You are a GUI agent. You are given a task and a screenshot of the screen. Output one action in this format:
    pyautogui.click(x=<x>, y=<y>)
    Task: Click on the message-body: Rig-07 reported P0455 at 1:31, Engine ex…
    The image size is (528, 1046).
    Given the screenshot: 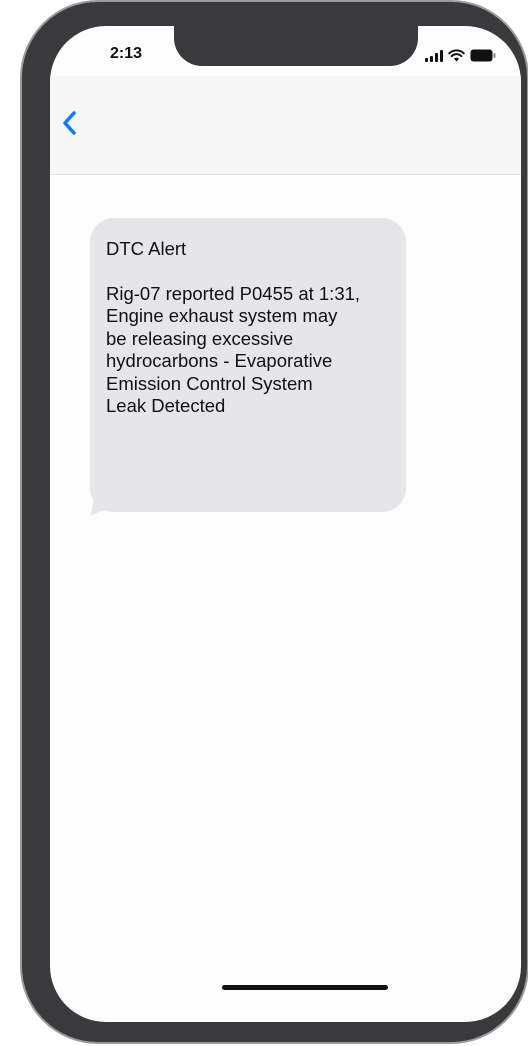 What is the action you would take?
    pyautogui.click(x=233, y=349)
    